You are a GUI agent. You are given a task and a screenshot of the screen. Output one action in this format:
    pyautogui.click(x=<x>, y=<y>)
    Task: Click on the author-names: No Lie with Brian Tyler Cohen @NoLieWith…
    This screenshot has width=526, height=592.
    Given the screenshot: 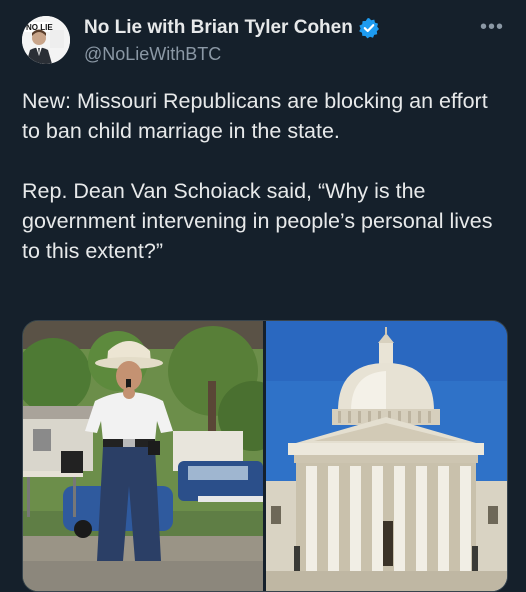 What is the action you would take?
    pyautogui.click(x=232, y=41)
    